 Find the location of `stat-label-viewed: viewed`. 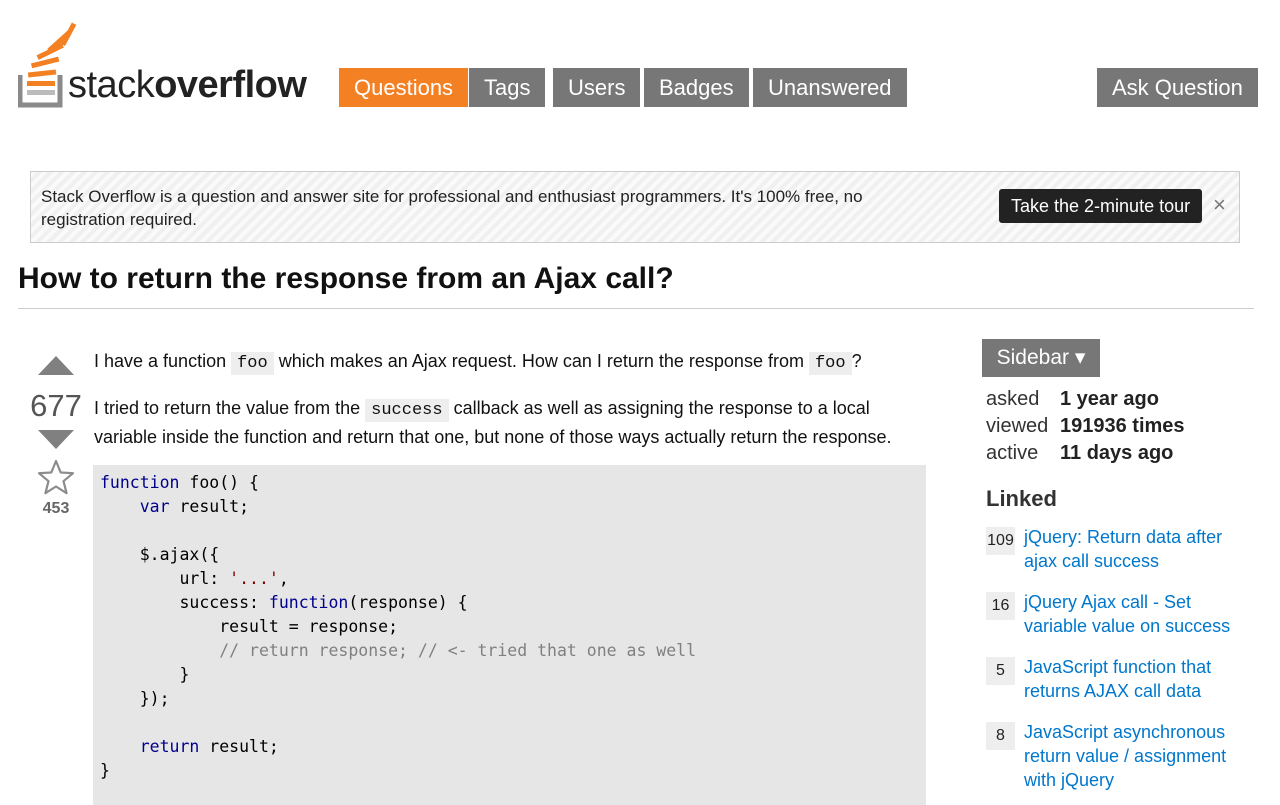

stat-label-viewed: viewed is located at coordinates (1017, 426).